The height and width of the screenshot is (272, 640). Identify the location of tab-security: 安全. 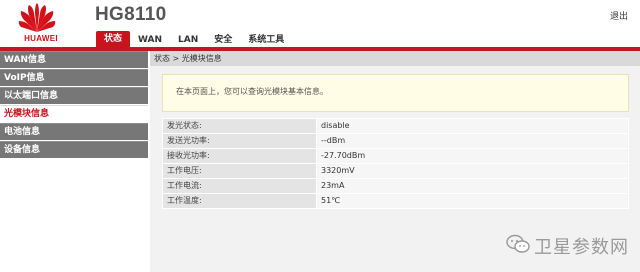
(223, 40).